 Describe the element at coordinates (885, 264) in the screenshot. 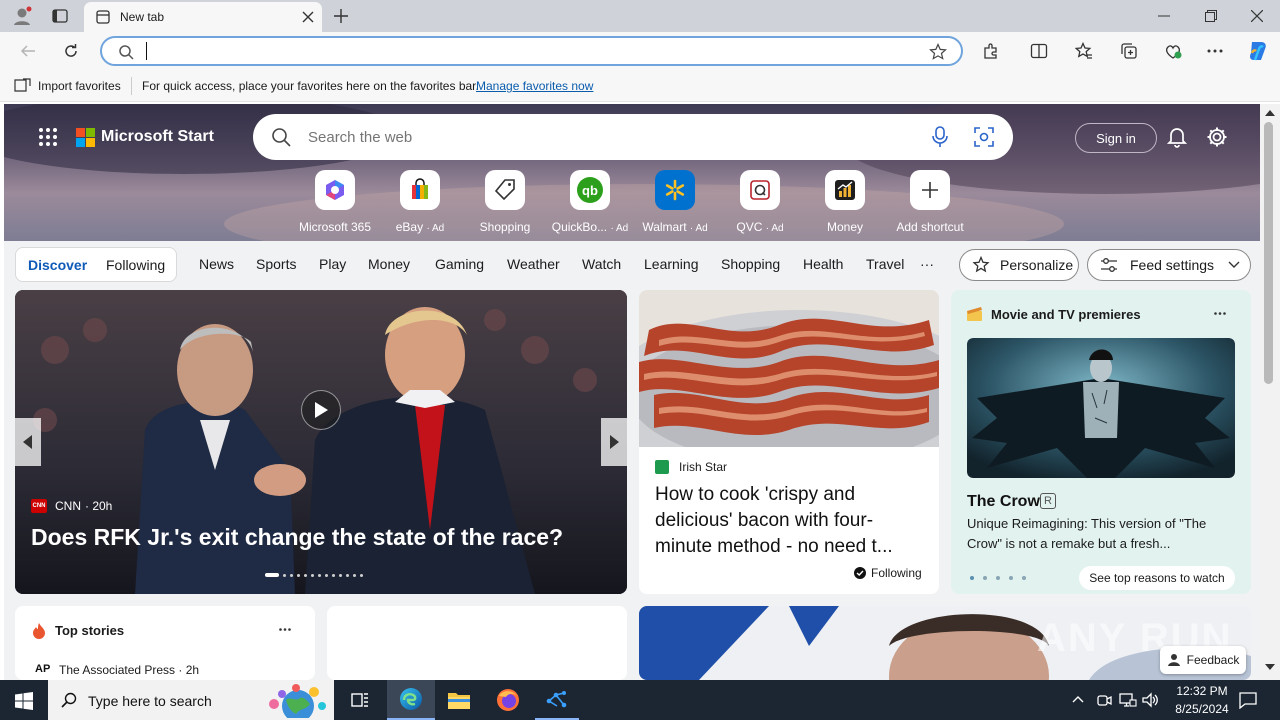

I see `nav-travel: Travel` at that location.